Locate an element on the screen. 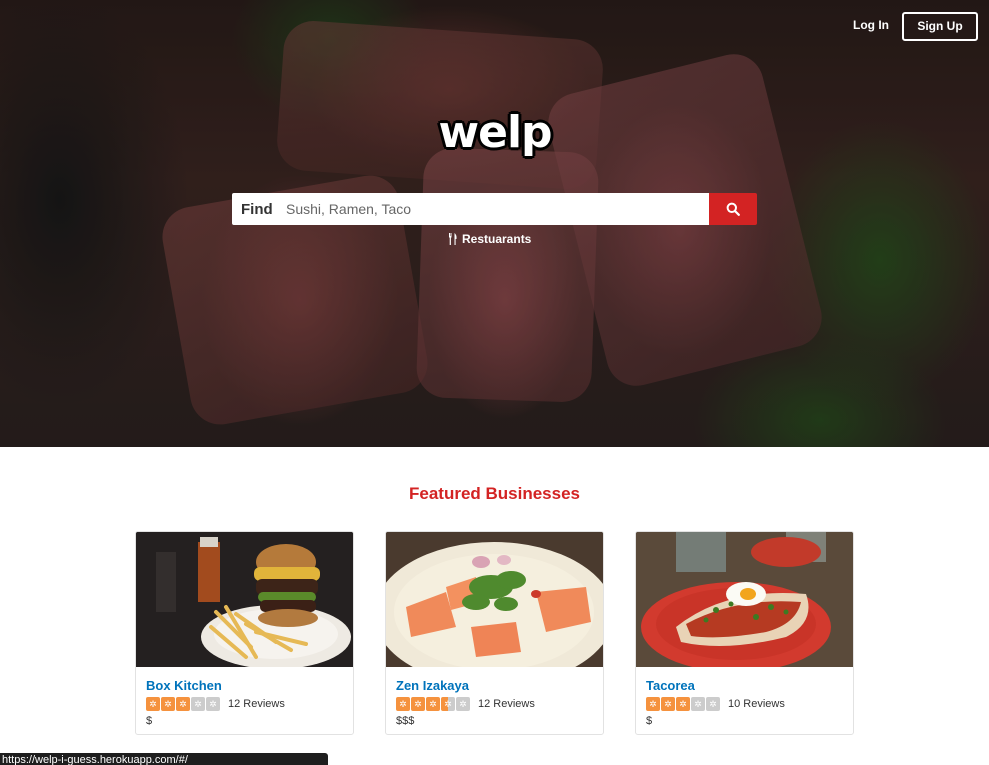 Image resolution: width=989 pixels, height=765 pixels. search-icon is located at coordinates (733, 209).